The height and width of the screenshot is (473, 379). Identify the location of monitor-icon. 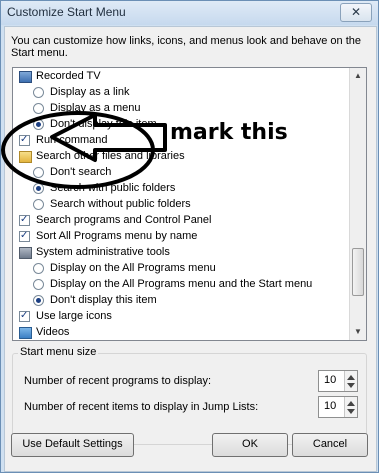
(25, 77).